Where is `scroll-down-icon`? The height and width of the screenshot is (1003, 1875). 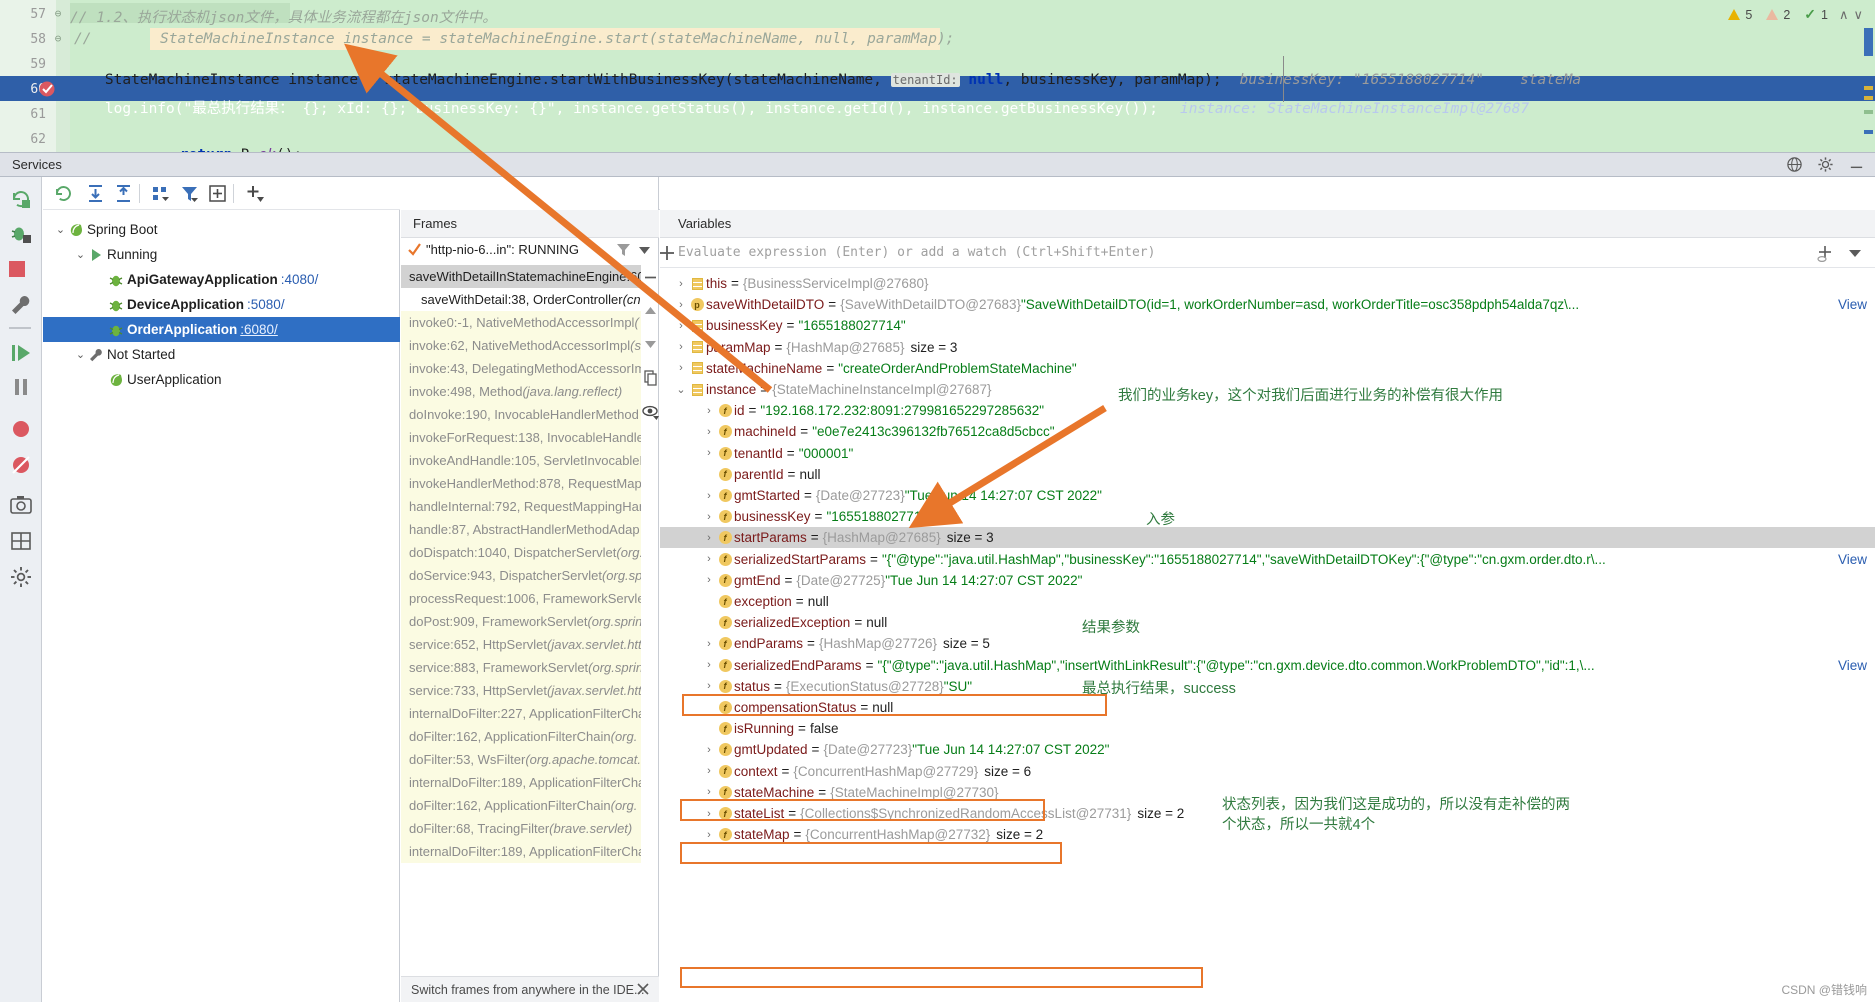 scroll-down-icon is located at coordinates (650, 343).